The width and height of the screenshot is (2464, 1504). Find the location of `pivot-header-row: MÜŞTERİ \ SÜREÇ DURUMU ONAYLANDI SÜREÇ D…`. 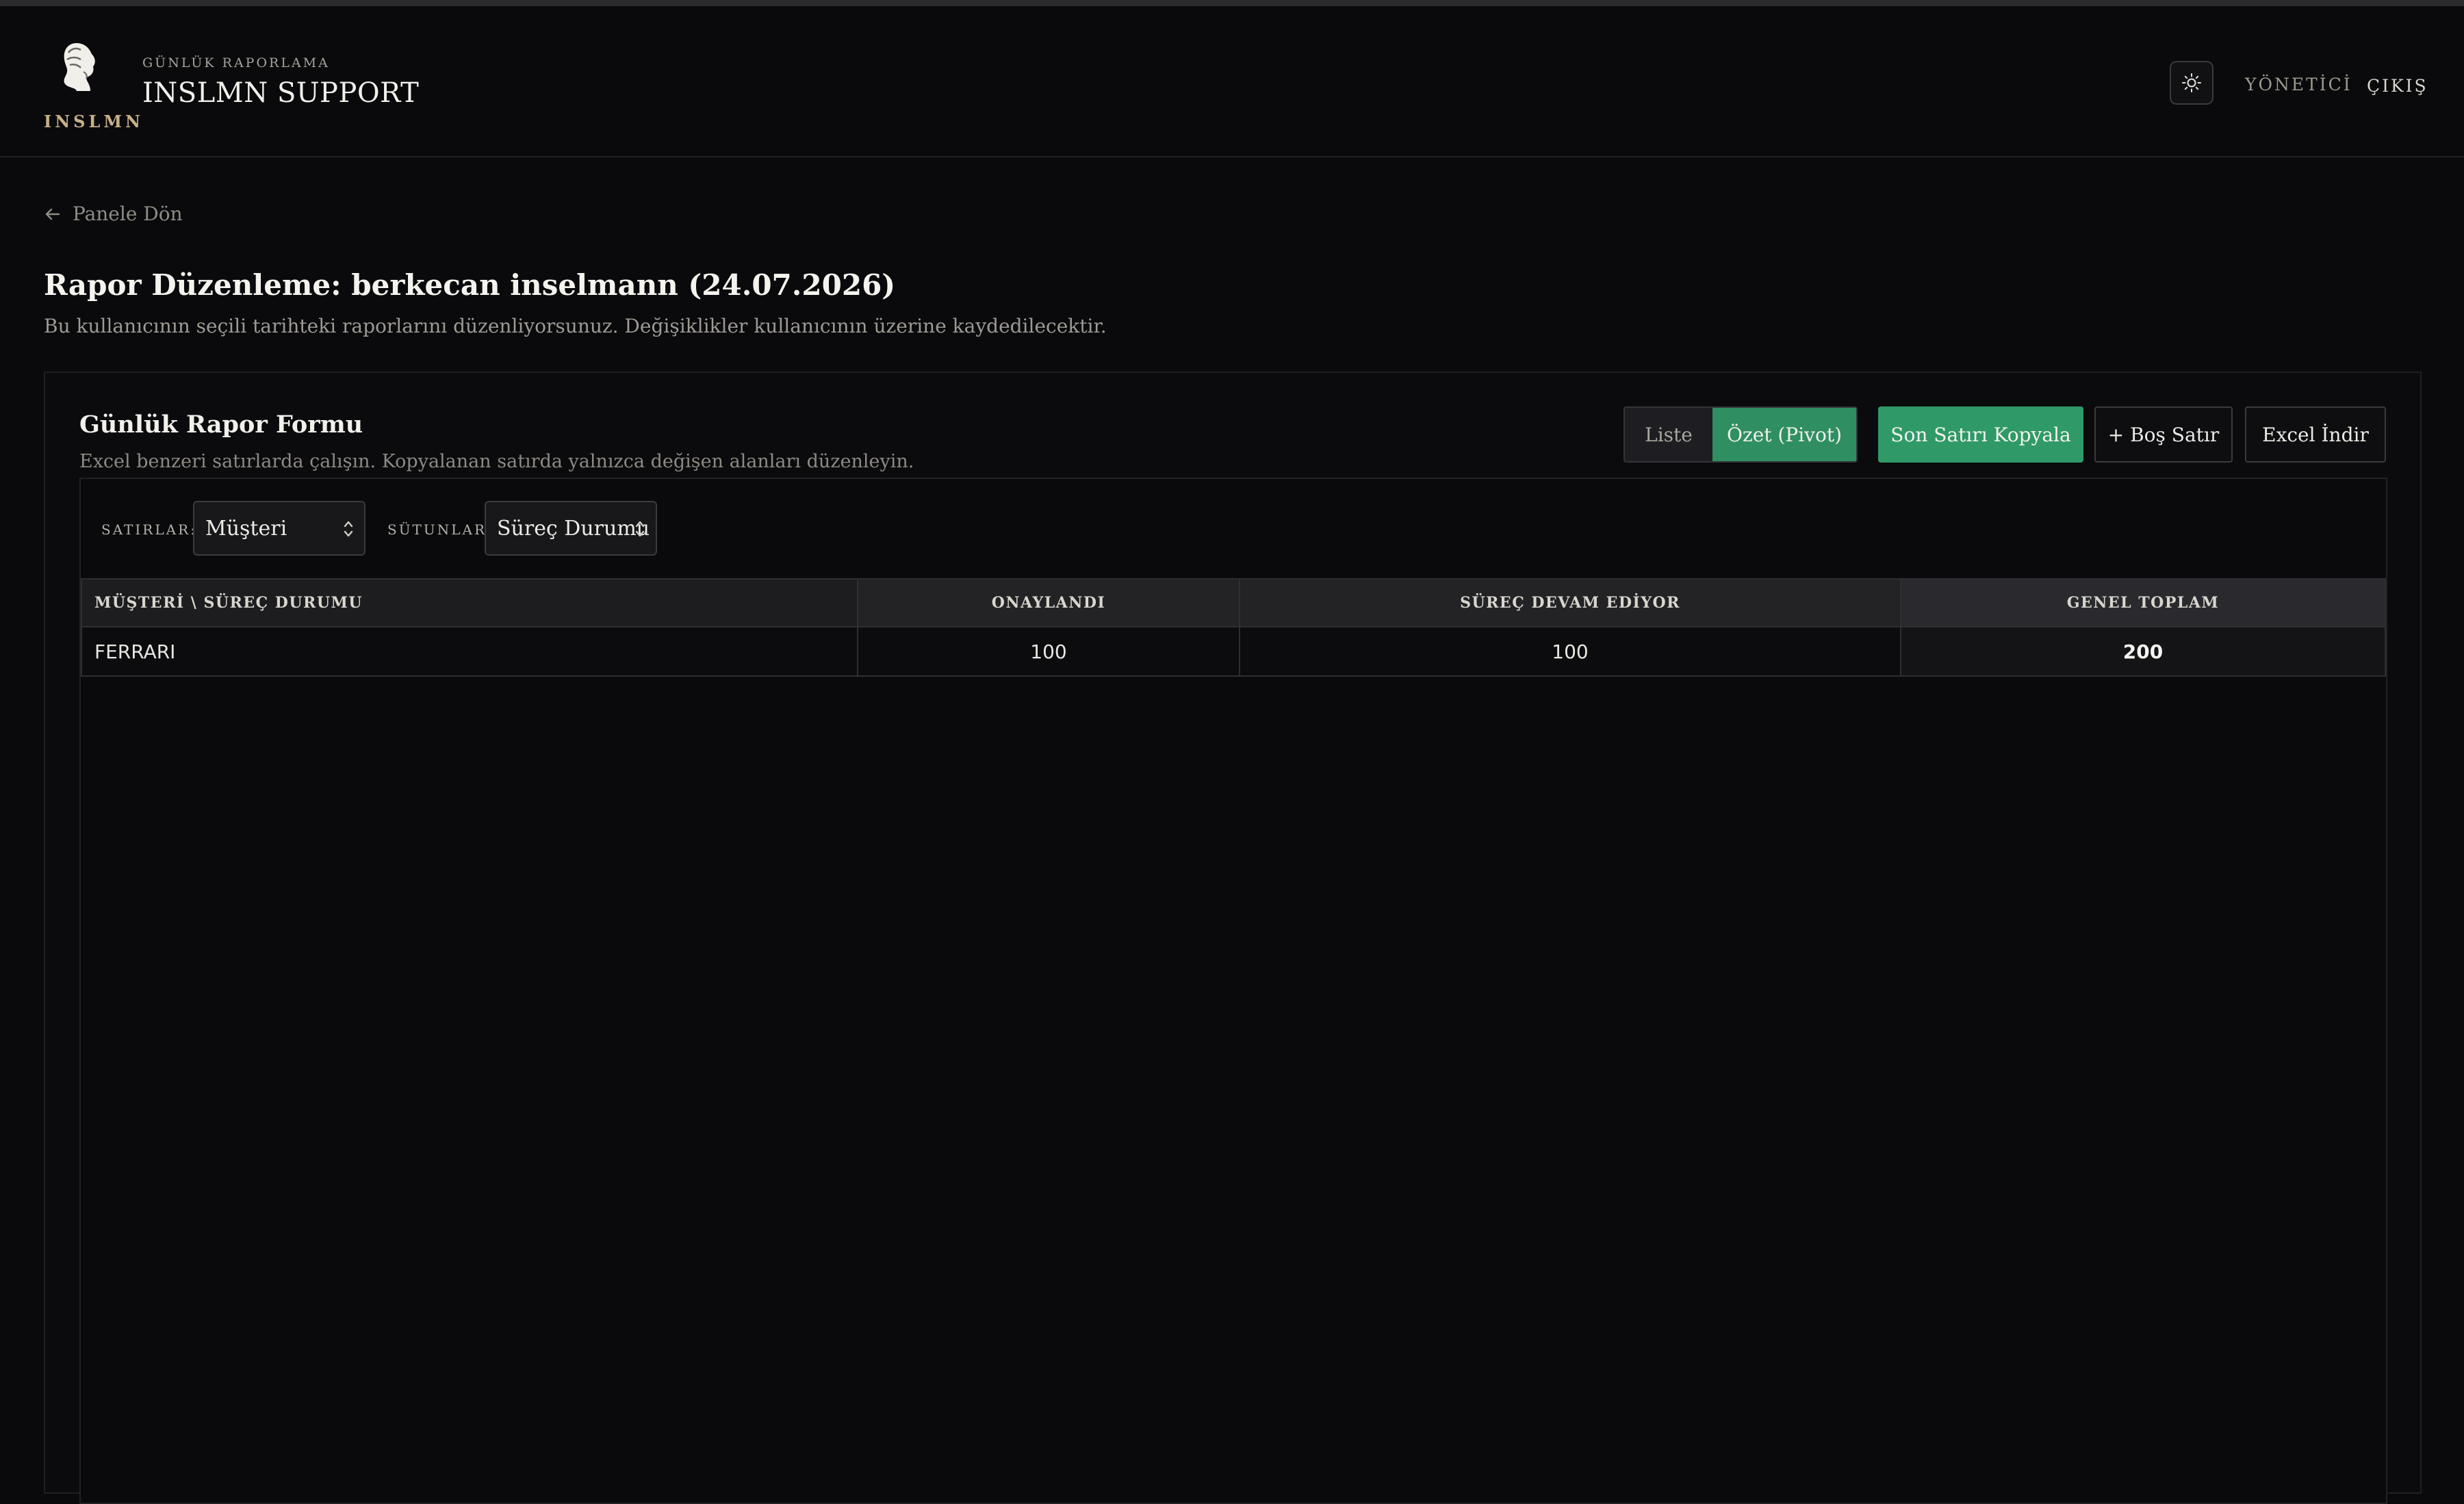

pivot-header-row: MÜŞTERİ \ SÜREÇ DURUMU ONAYLANDI SÜREÇ D… is located at coordinates (1233, 603).